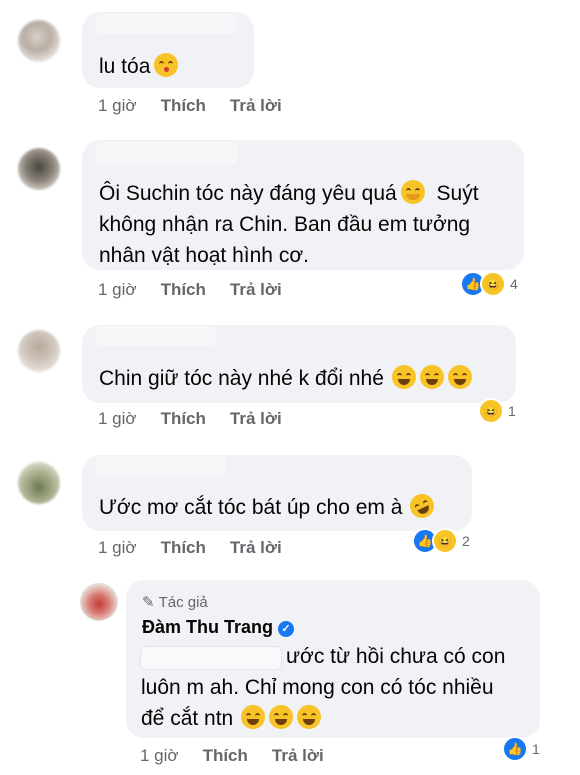  I want to click on reply-actions: 1 giờ Thích Trả lời, so click(244, 756).